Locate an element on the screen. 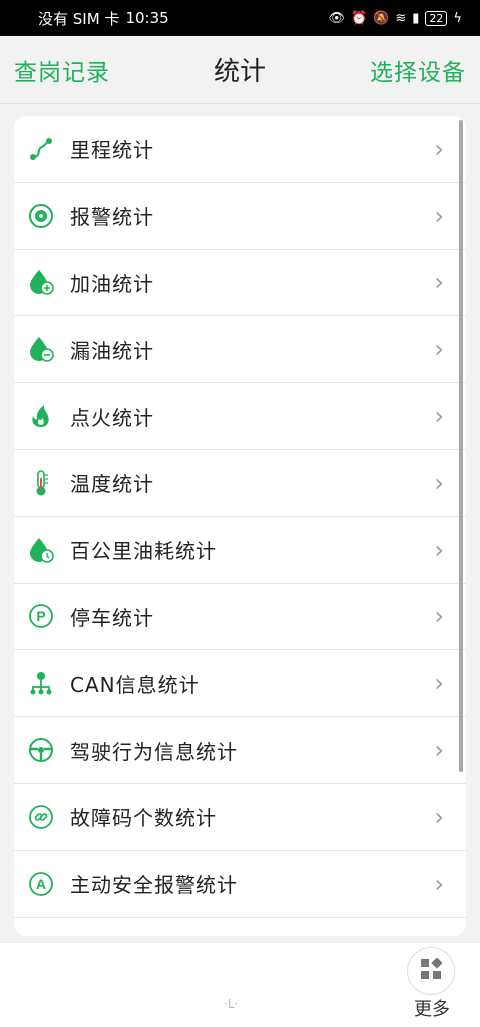 The height and width of the screenshot is (1027, 480). select-device-link: 选择设备 is located at coordinates (418, 70).